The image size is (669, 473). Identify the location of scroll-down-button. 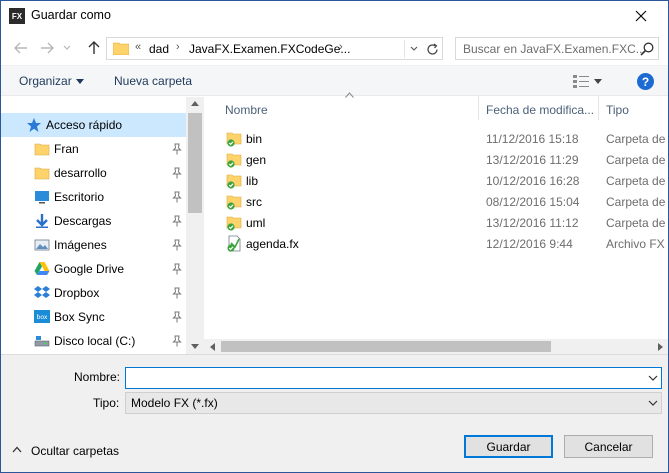
(195, 346).